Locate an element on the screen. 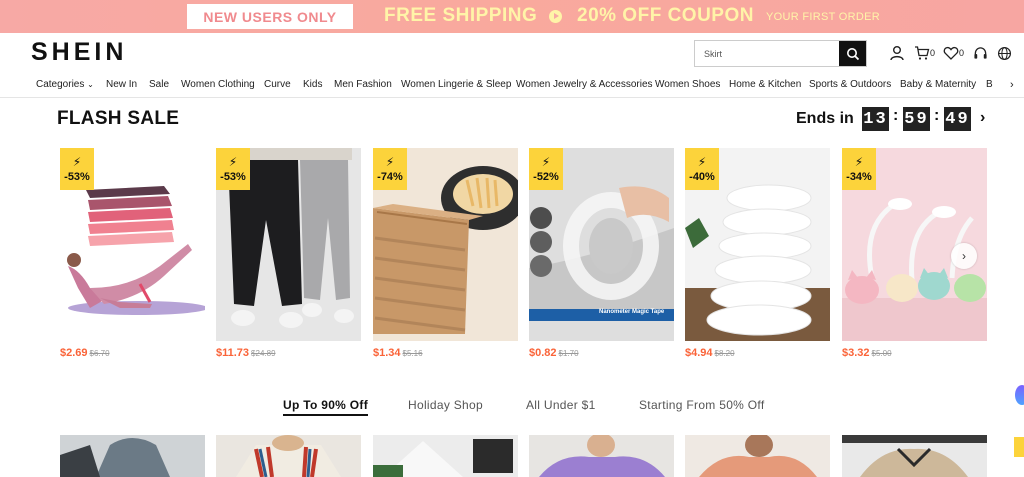 The image size is (1024, 477). user-icon is located at coordinates (897, 53).